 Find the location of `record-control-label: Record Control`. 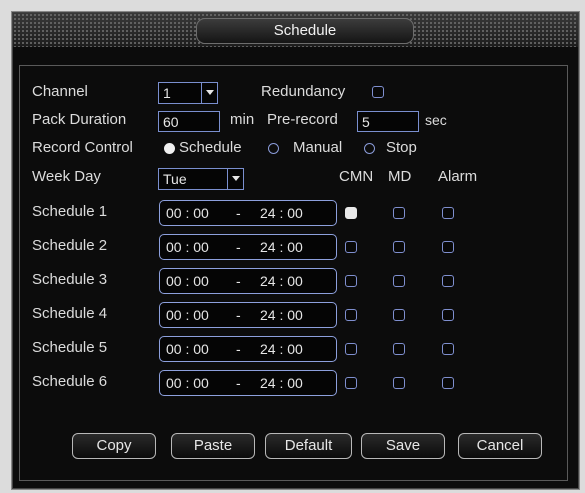

record-control-label: Record Control is located at coordinates (82, 147).